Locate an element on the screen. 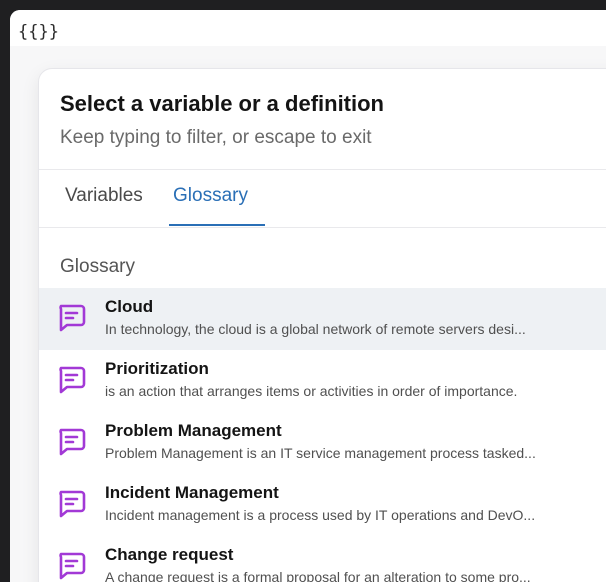 The width and height of the screenshot is (606, 582). glossary-item-title: Incident Management is located at coordinates (192, 492).